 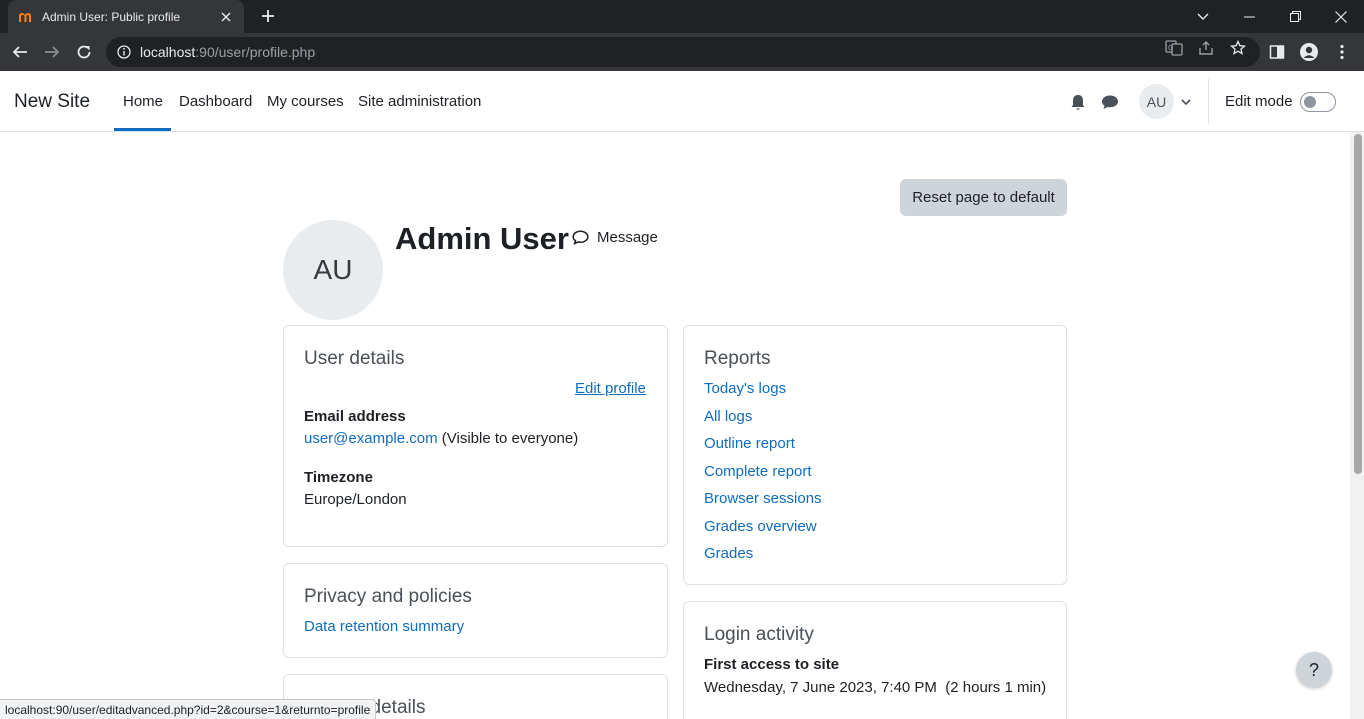 What do you see at coordinates (1318, 102) in the screenshot?
I see `edit-mode-toggle` at bounding box center [1318, 102].